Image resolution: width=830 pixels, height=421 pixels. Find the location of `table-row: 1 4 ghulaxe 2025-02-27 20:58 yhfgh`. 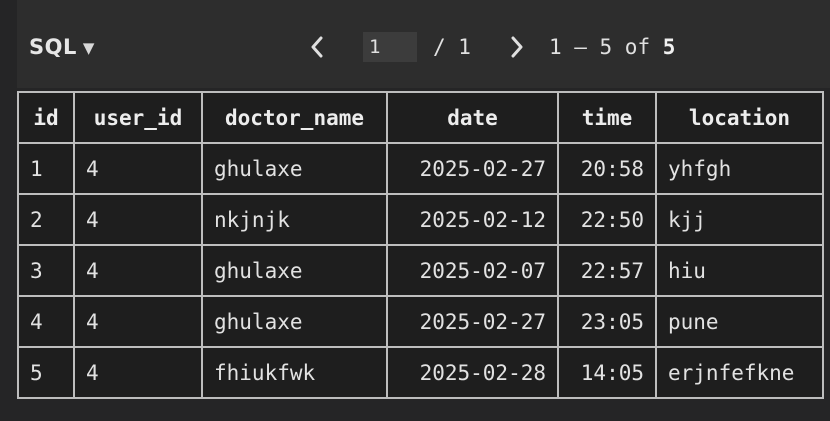

table-row: 1 4 ghulaxe 2025-02-27 20:58 yhfgh is located at coordinates (420, 168).